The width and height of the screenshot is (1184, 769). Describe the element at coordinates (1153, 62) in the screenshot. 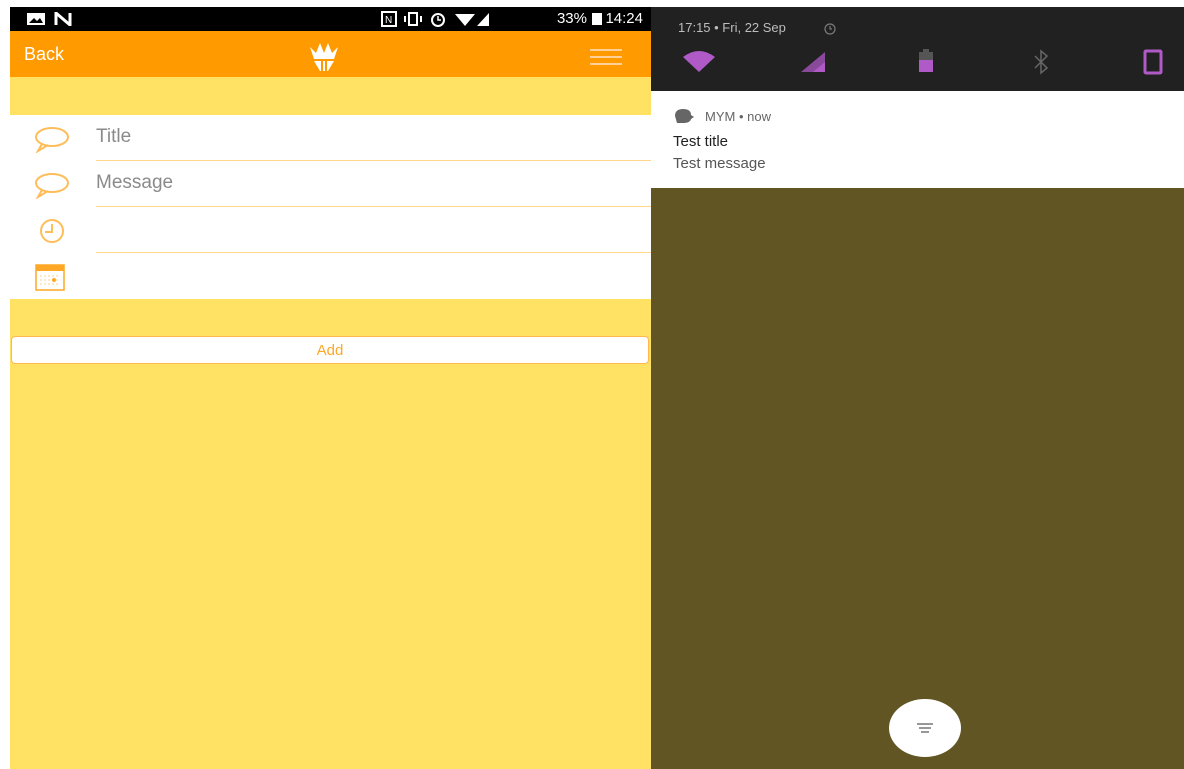

I see `rotate-icon` at that location.